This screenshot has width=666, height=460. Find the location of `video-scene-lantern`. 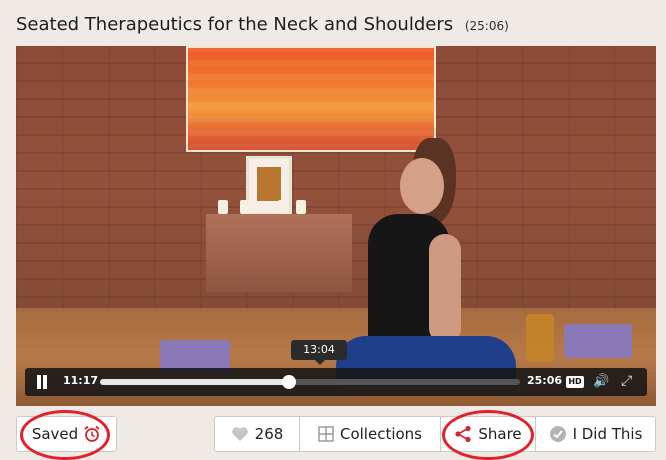

video-scene-lantern is located at coordinates (540, 338).